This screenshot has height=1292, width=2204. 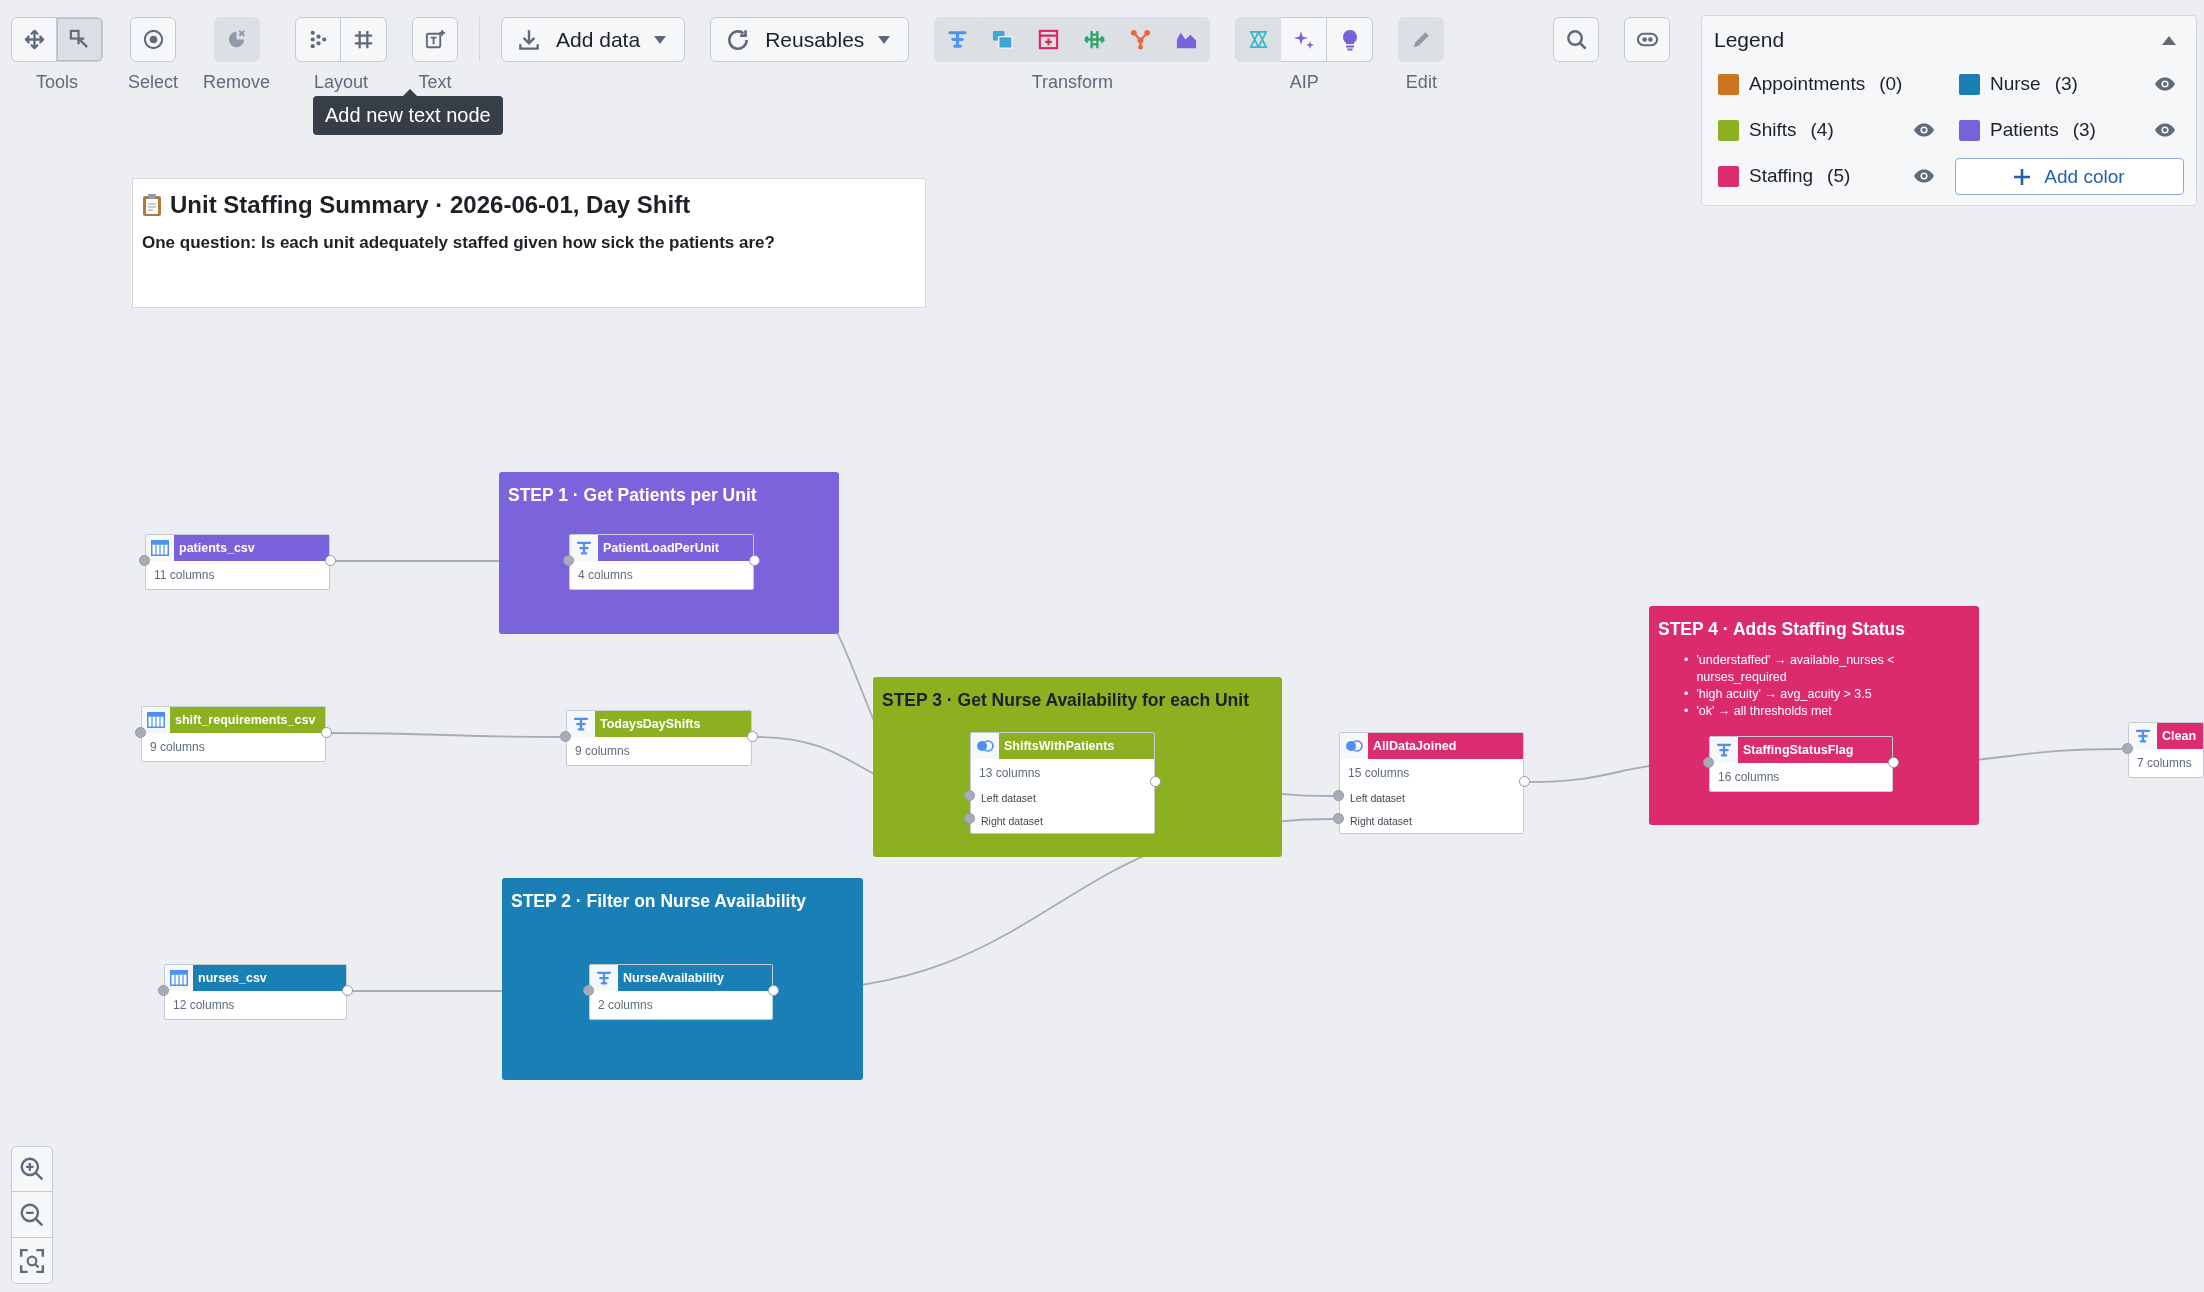 I want to click on group-title: STEP 1 · Get Patients per Unit, so click(x=633, y=495).